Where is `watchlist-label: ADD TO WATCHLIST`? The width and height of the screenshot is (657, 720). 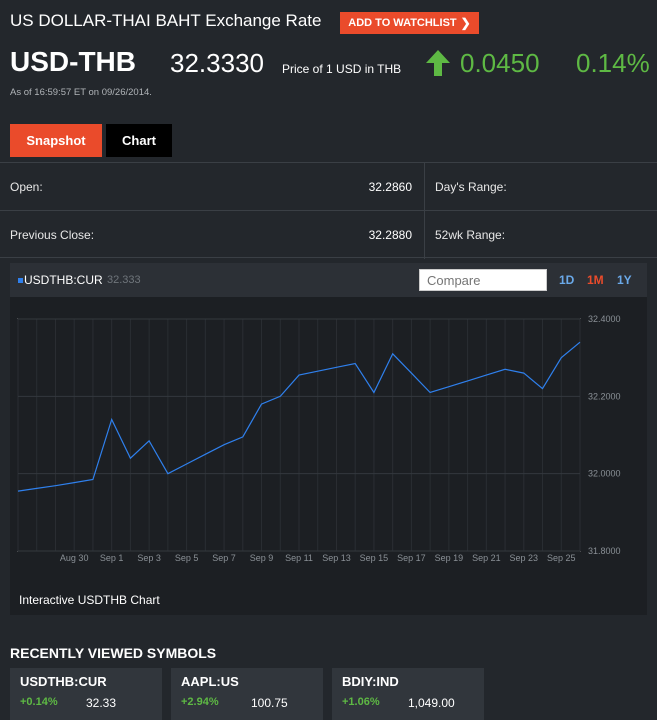
watchlist-label: ADD TO WATCHLIST is located at coordinates (402, 23).